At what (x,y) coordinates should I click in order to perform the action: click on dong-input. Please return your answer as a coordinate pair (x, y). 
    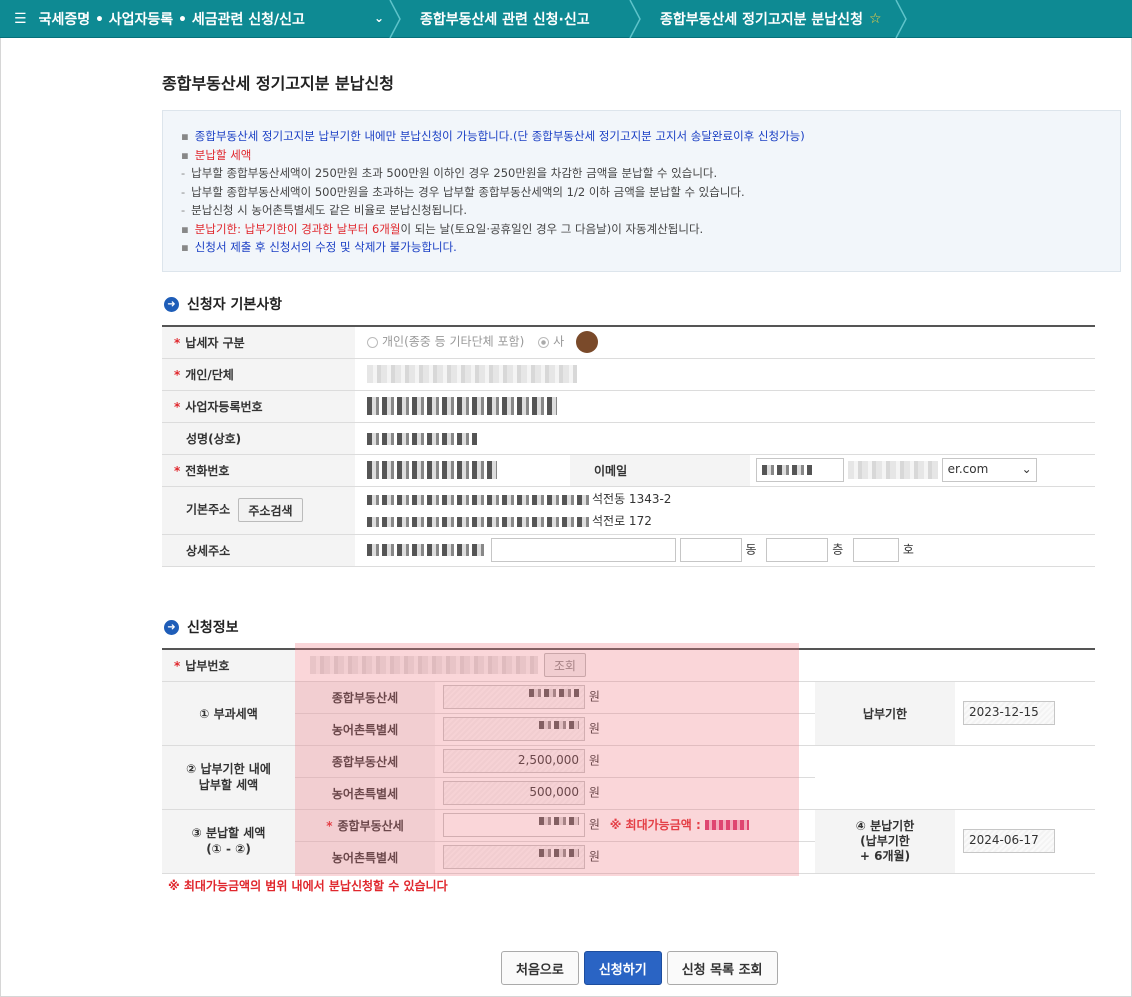
    Looking at the image, I should click on (710, 550).